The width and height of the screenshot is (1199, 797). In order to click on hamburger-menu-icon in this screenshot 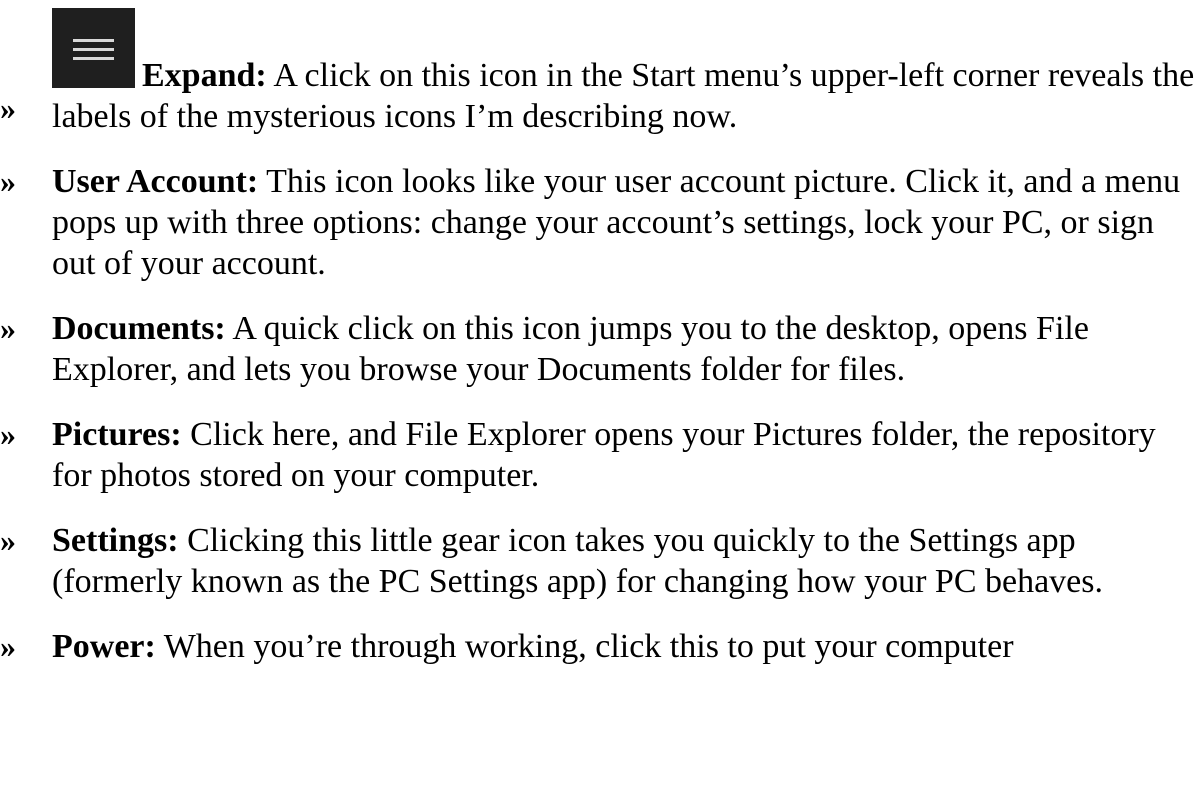, I will do `click(93, 48)`.